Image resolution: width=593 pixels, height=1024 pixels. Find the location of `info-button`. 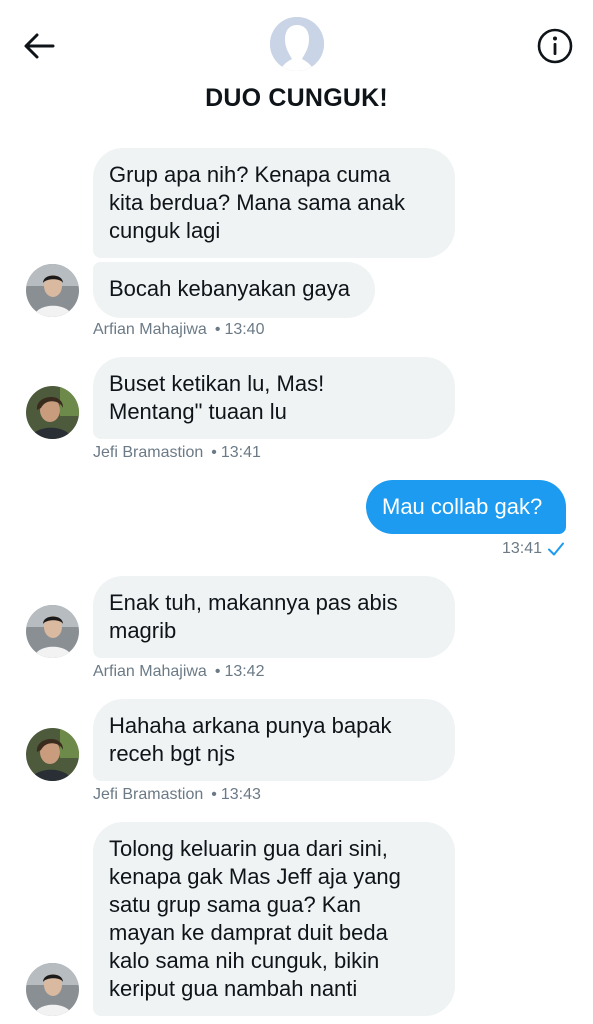

info-button is located at coordinates (555, 46).